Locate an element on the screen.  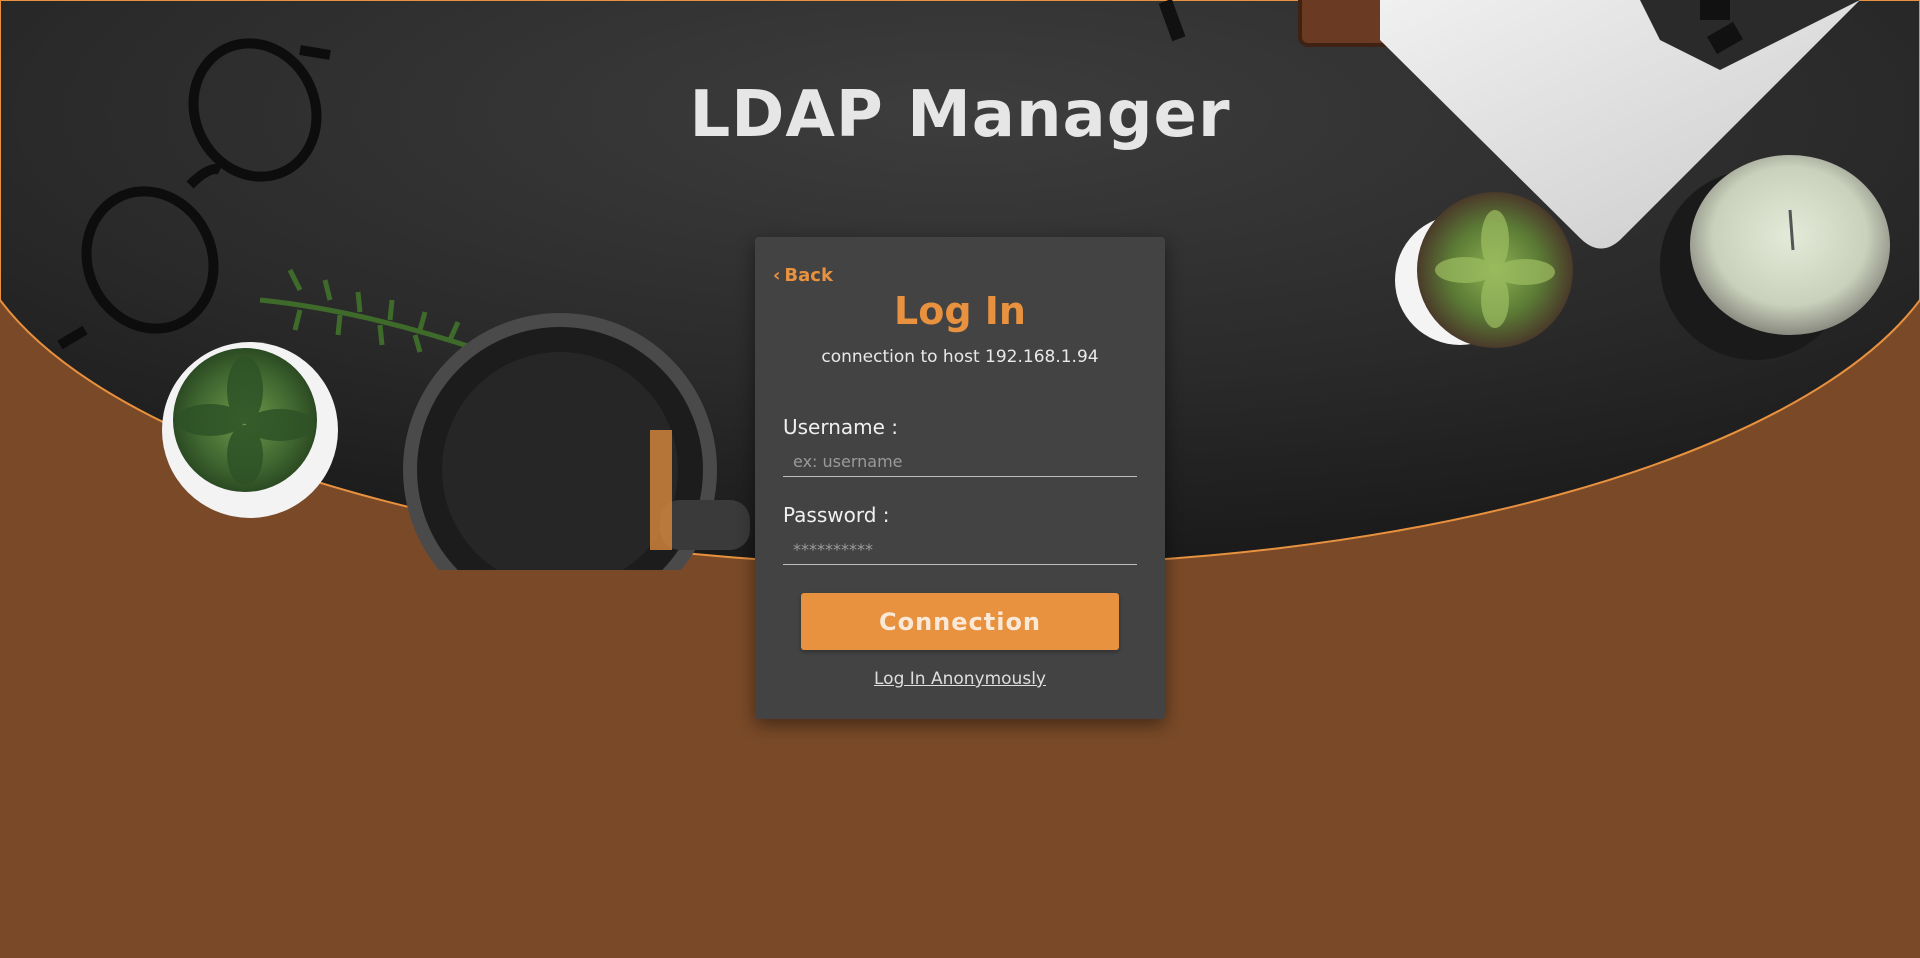
password-input is located at coordinates (960, 550).